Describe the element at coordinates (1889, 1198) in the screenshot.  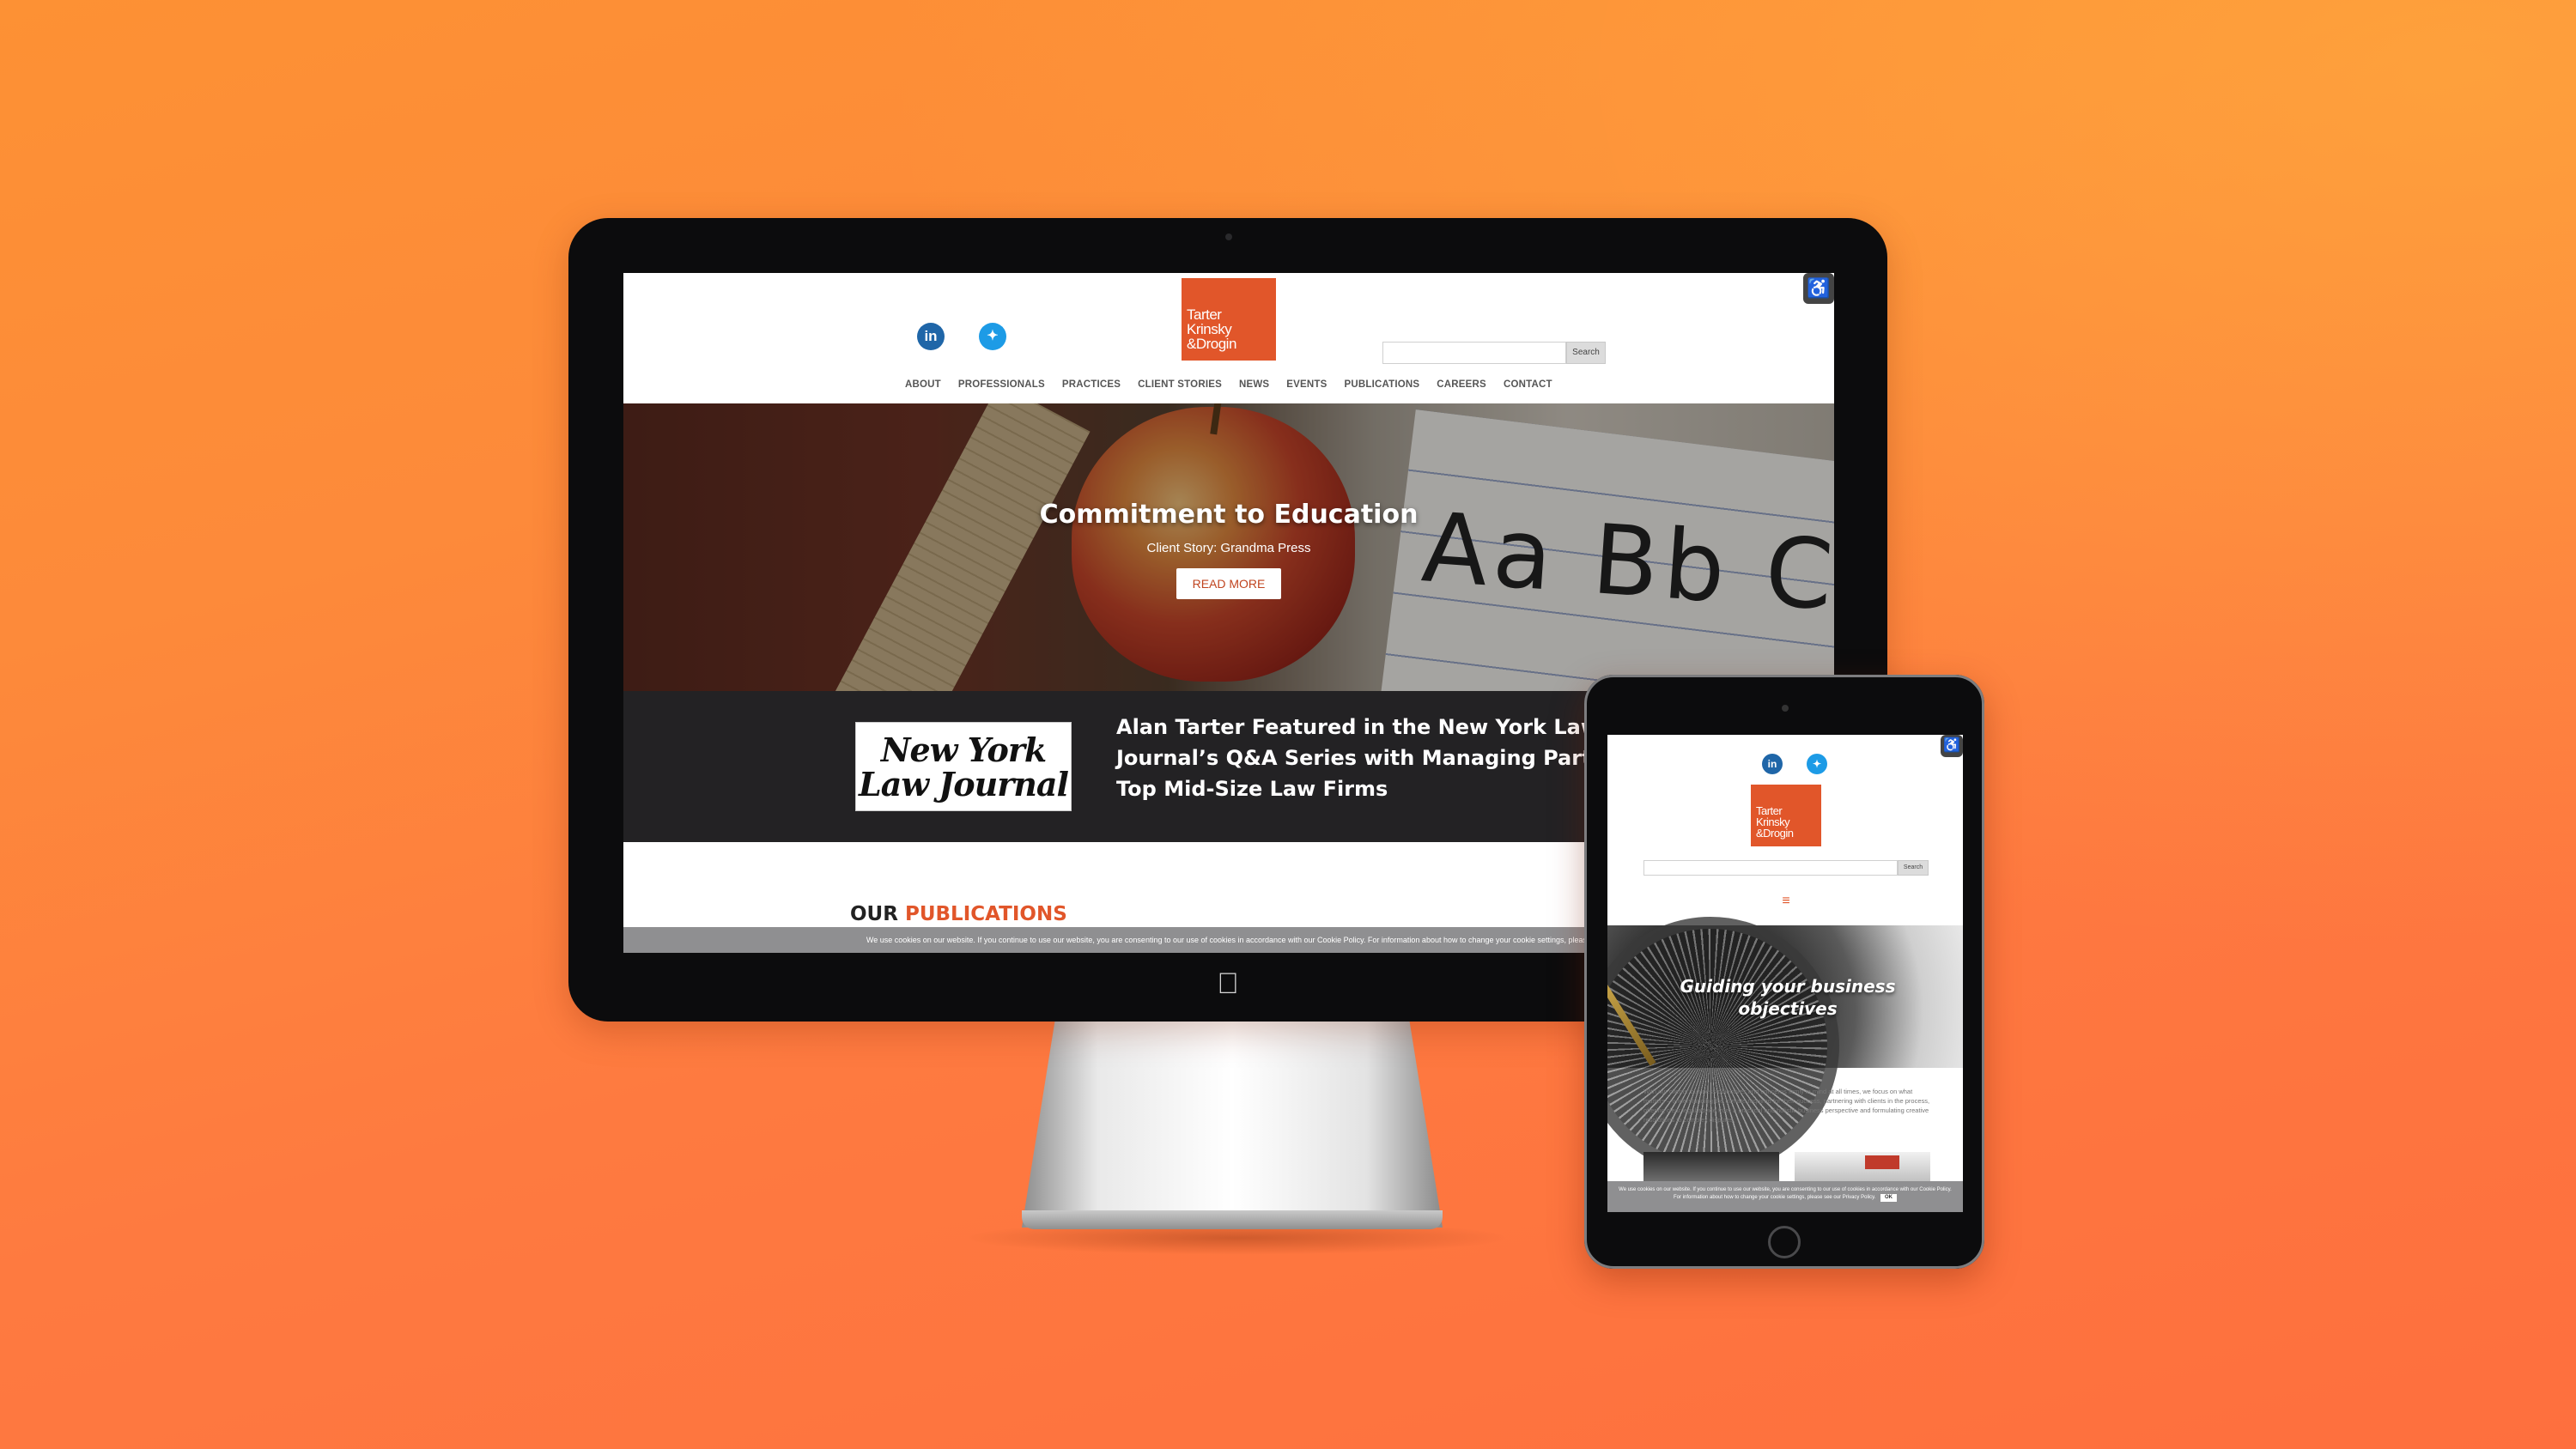
I see `cookie-ok-button: OK` at that location.